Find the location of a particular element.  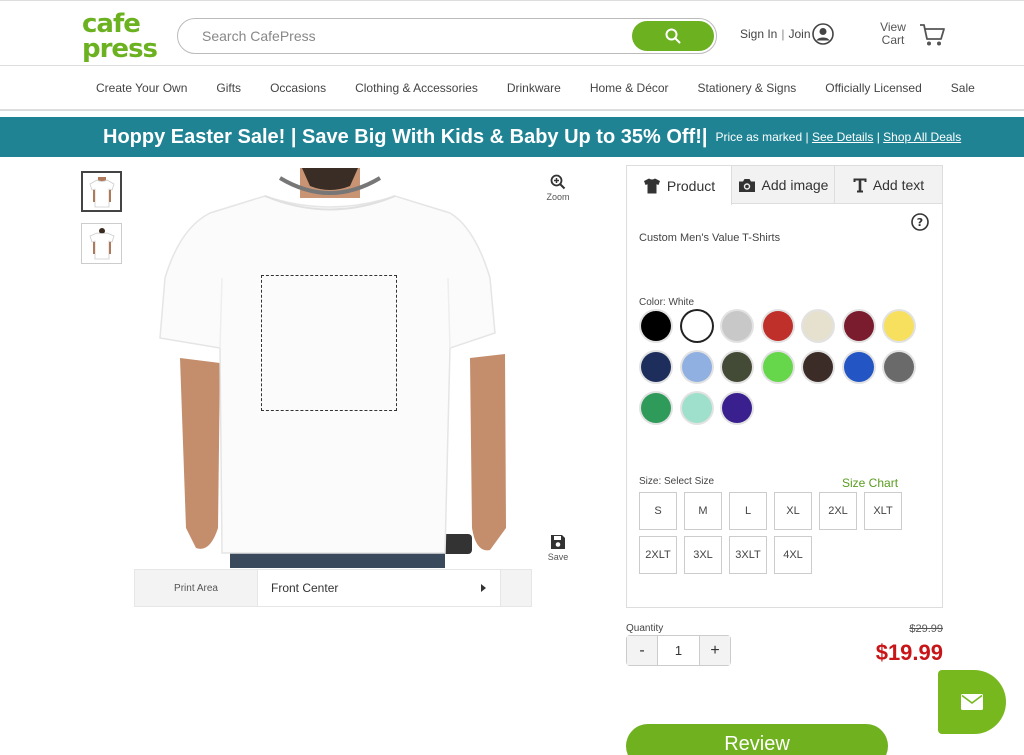

tshirt-front-thumbnail is located at coordinates (101, 191).